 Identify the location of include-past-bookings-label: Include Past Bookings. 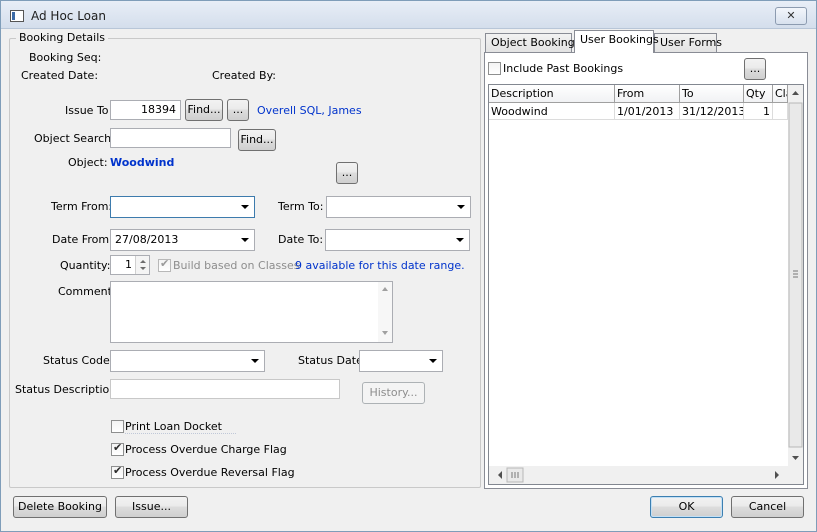
(563, 68).